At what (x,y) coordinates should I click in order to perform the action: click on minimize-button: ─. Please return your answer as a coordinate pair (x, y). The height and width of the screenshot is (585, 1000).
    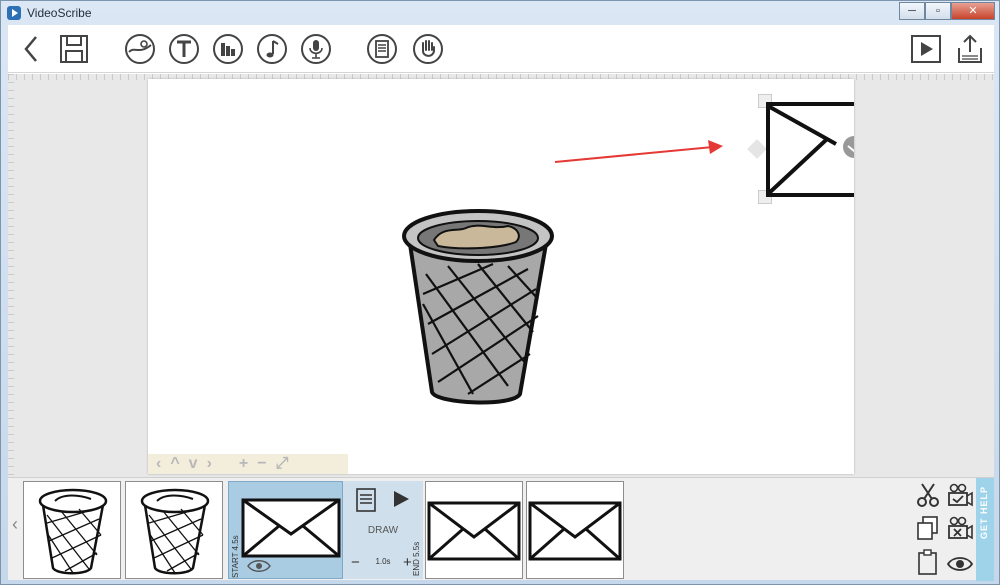
    Looking at the image, I should click on (912, 11).